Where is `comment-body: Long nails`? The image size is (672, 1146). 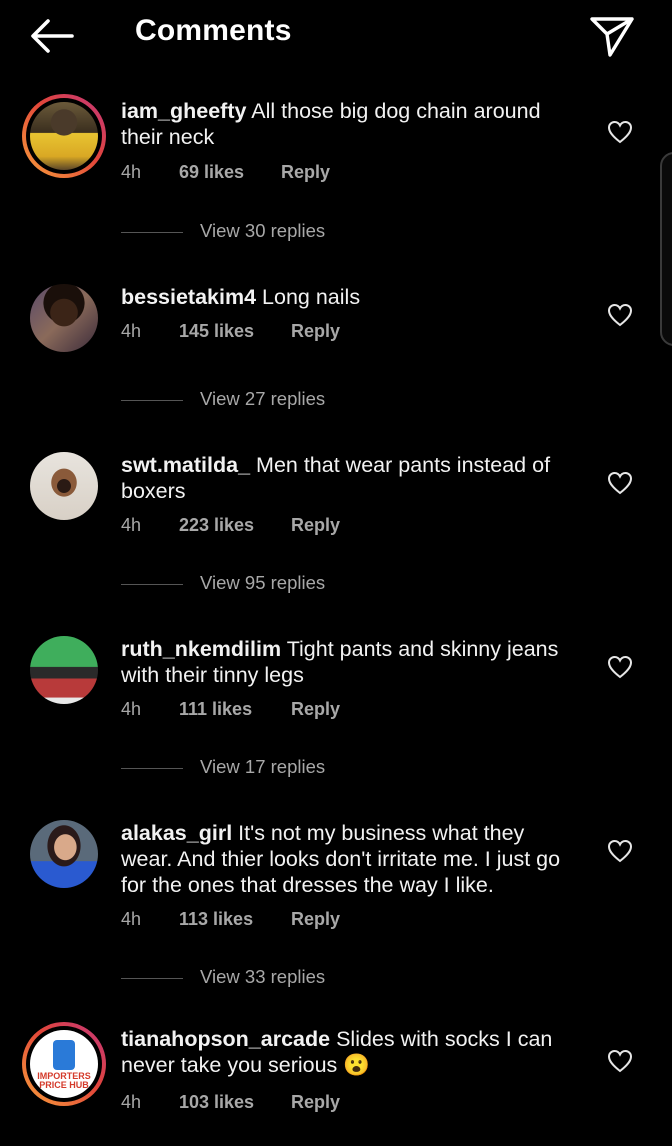 comment-body: Long nails is located at coordinates (311, 297).